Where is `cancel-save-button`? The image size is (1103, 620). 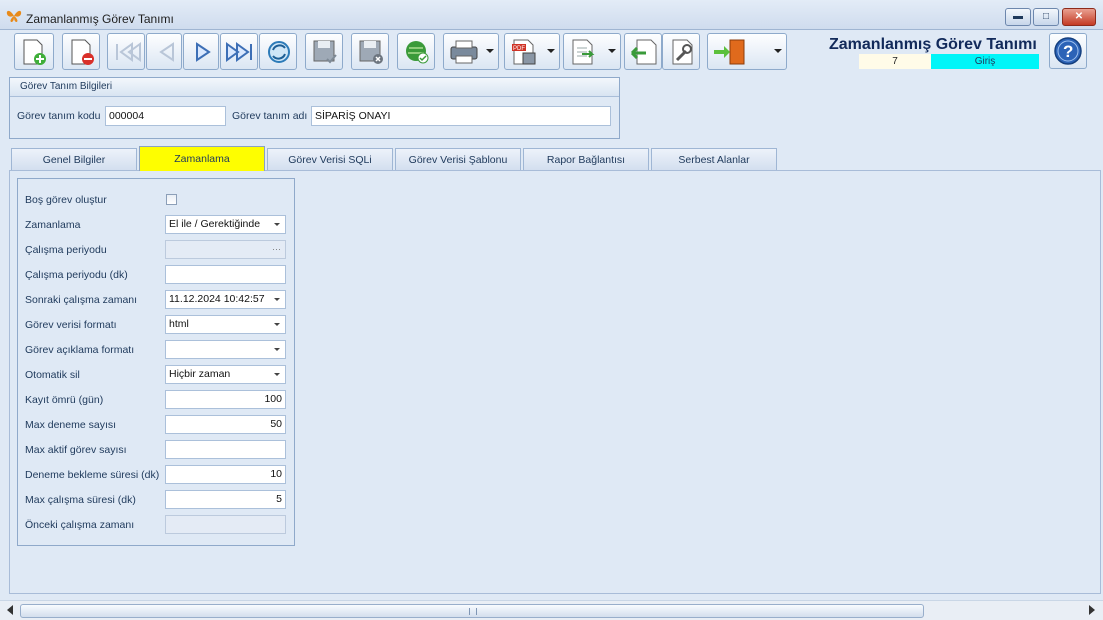 cancel-save-button is located at coordinates (370, 51).